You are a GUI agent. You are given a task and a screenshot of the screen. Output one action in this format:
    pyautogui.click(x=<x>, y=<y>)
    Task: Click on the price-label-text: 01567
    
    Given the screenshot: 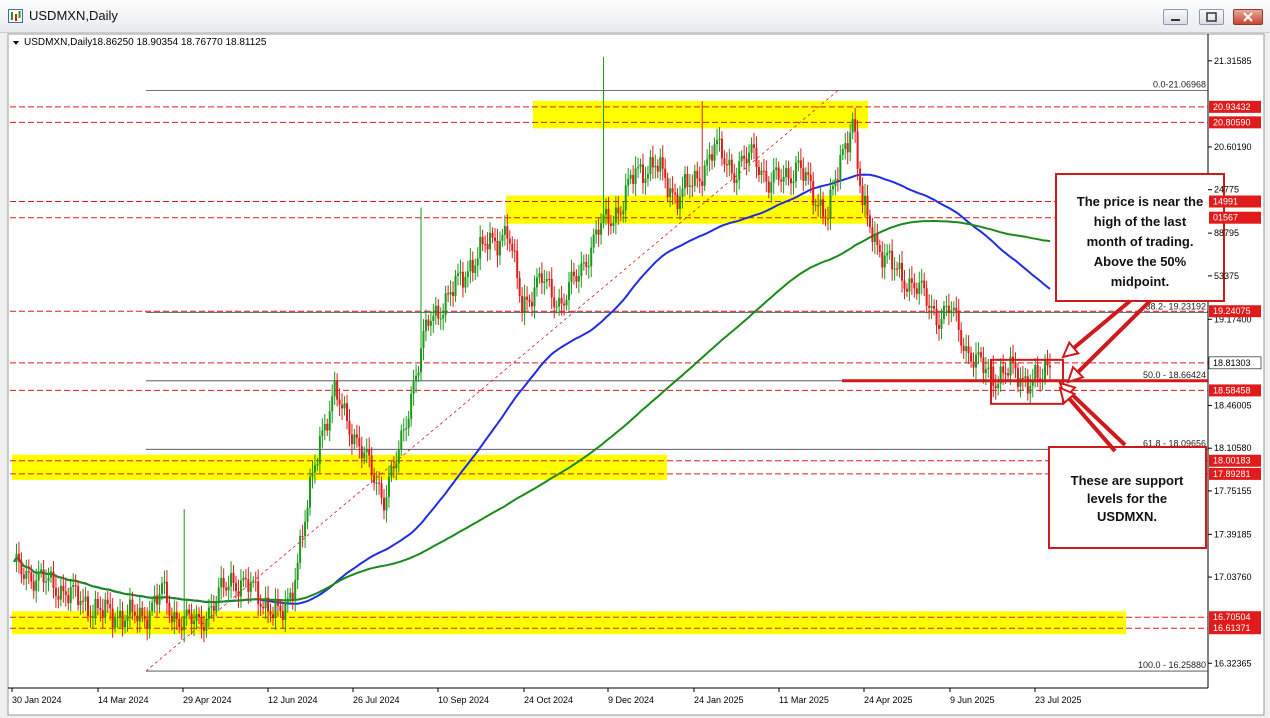 What is the action you would take?
    pyautogui.click(x=1225, y=218)
    